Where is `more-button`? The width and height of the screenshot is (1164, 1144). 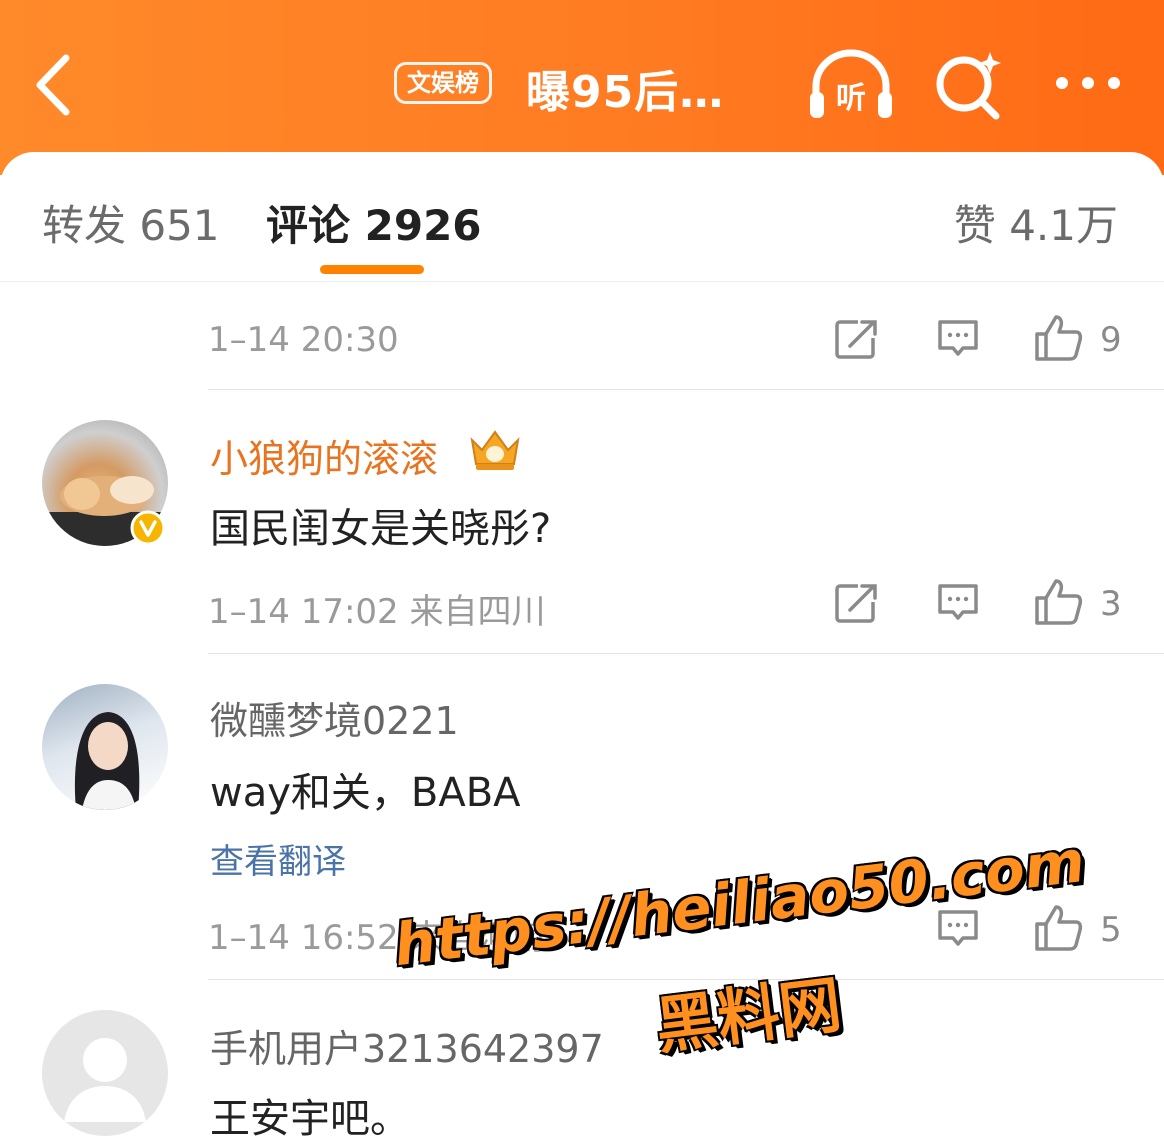
more-button is located at coordinates (1088, 83).